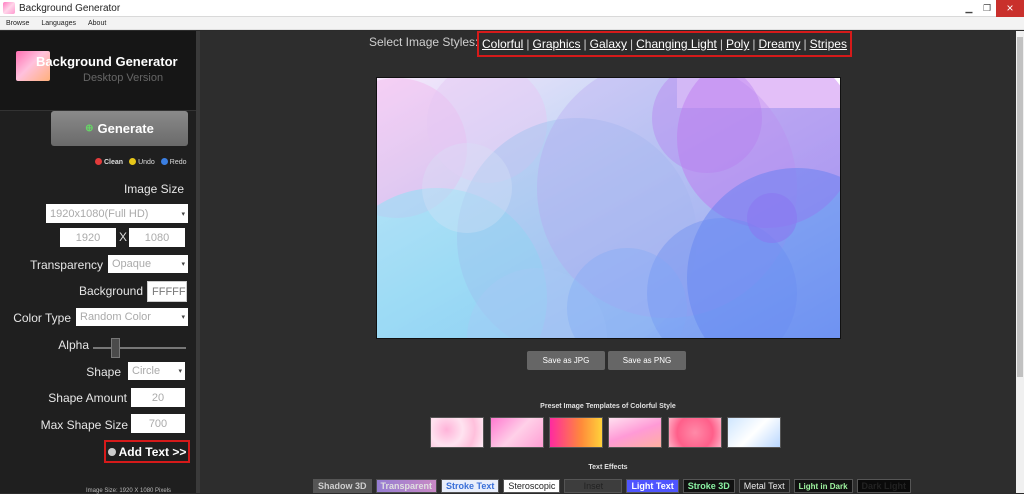  I want to click on close-icon: ×, so click(1010, 8).